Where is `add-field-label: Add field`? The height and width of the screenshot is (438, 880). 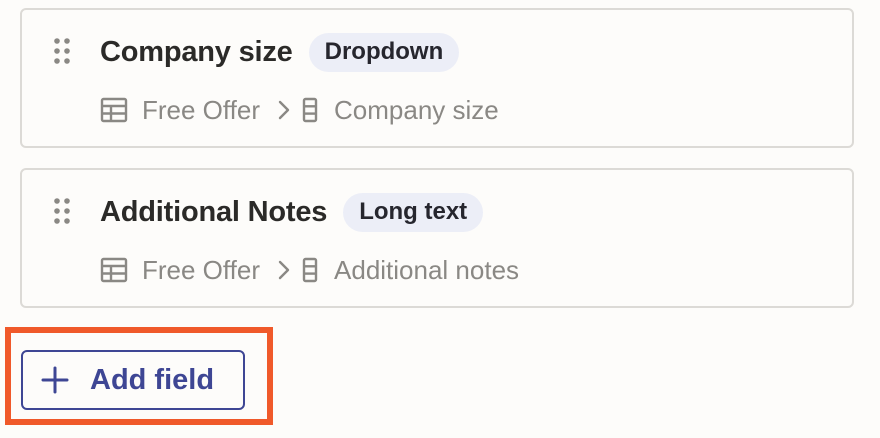 add-field-label: Add field is located at coordinates (152, 379).